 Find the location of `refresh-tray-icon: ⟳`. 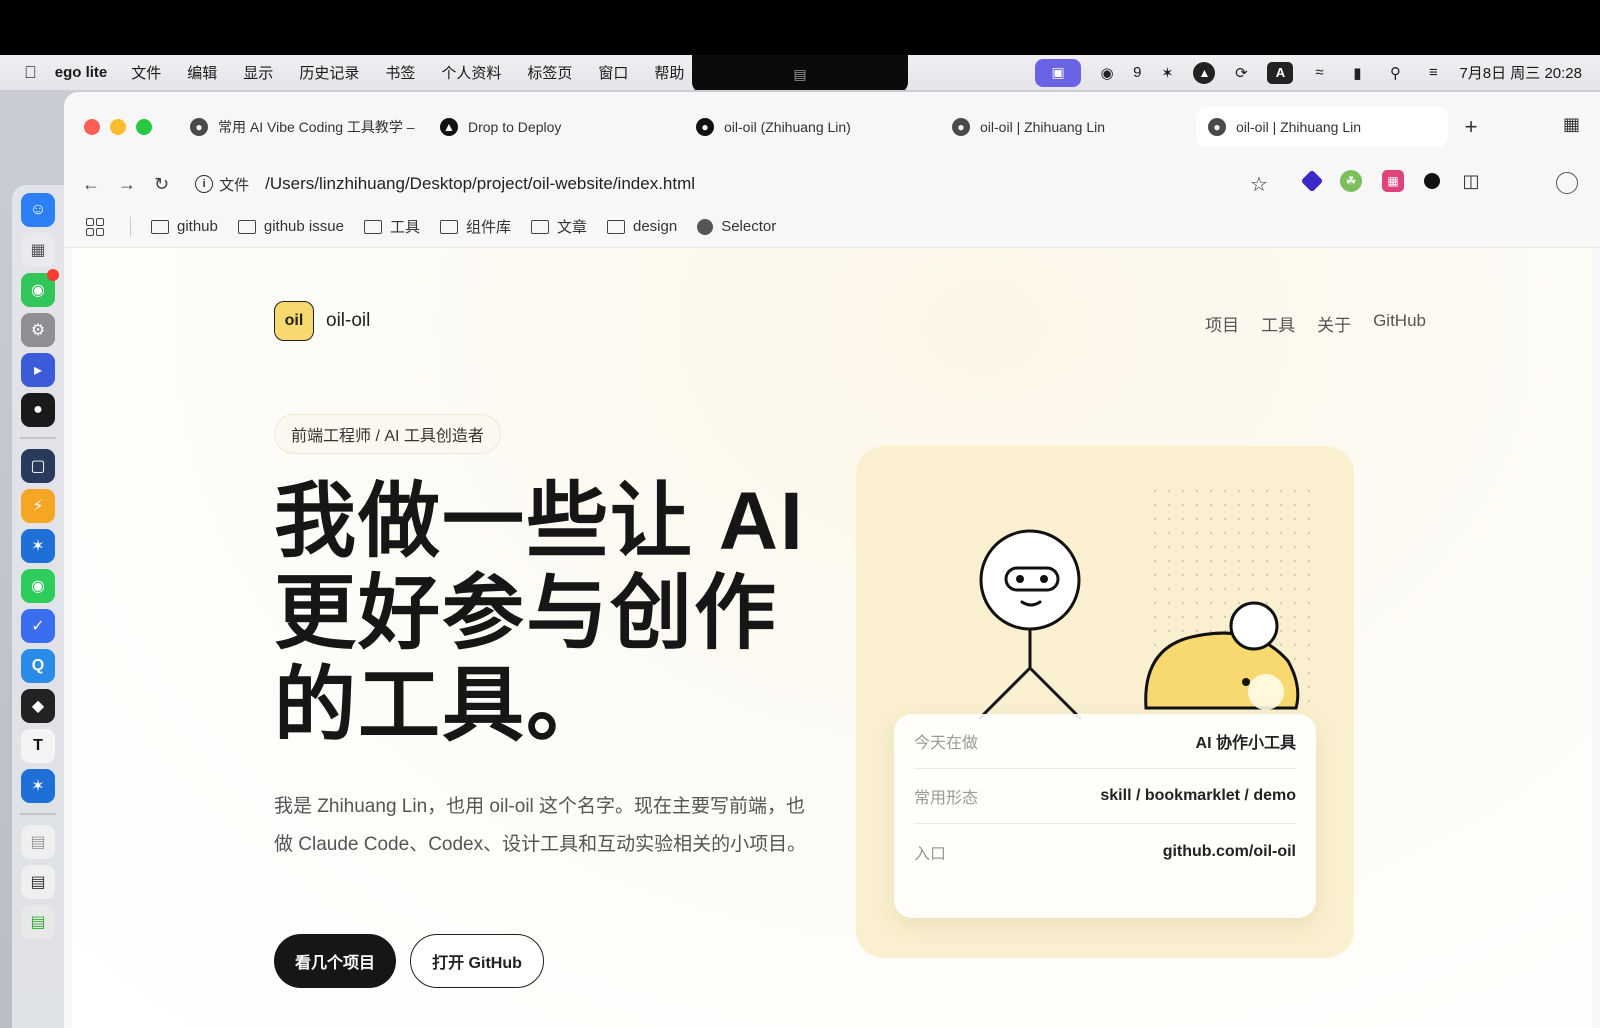

refresh-tray-icon: ⟳ is located at coordinates (1241, 73).